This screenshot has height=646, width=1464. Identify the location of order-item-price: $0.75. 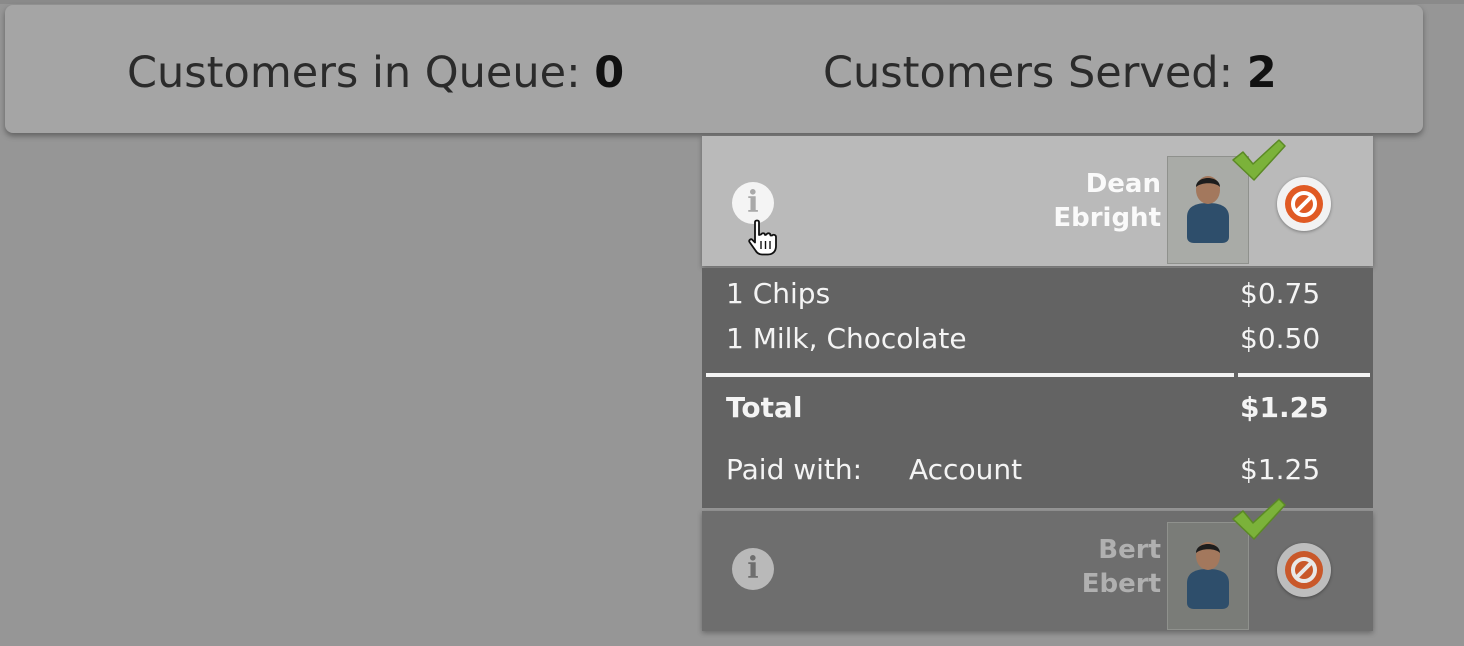
(1280, 293).